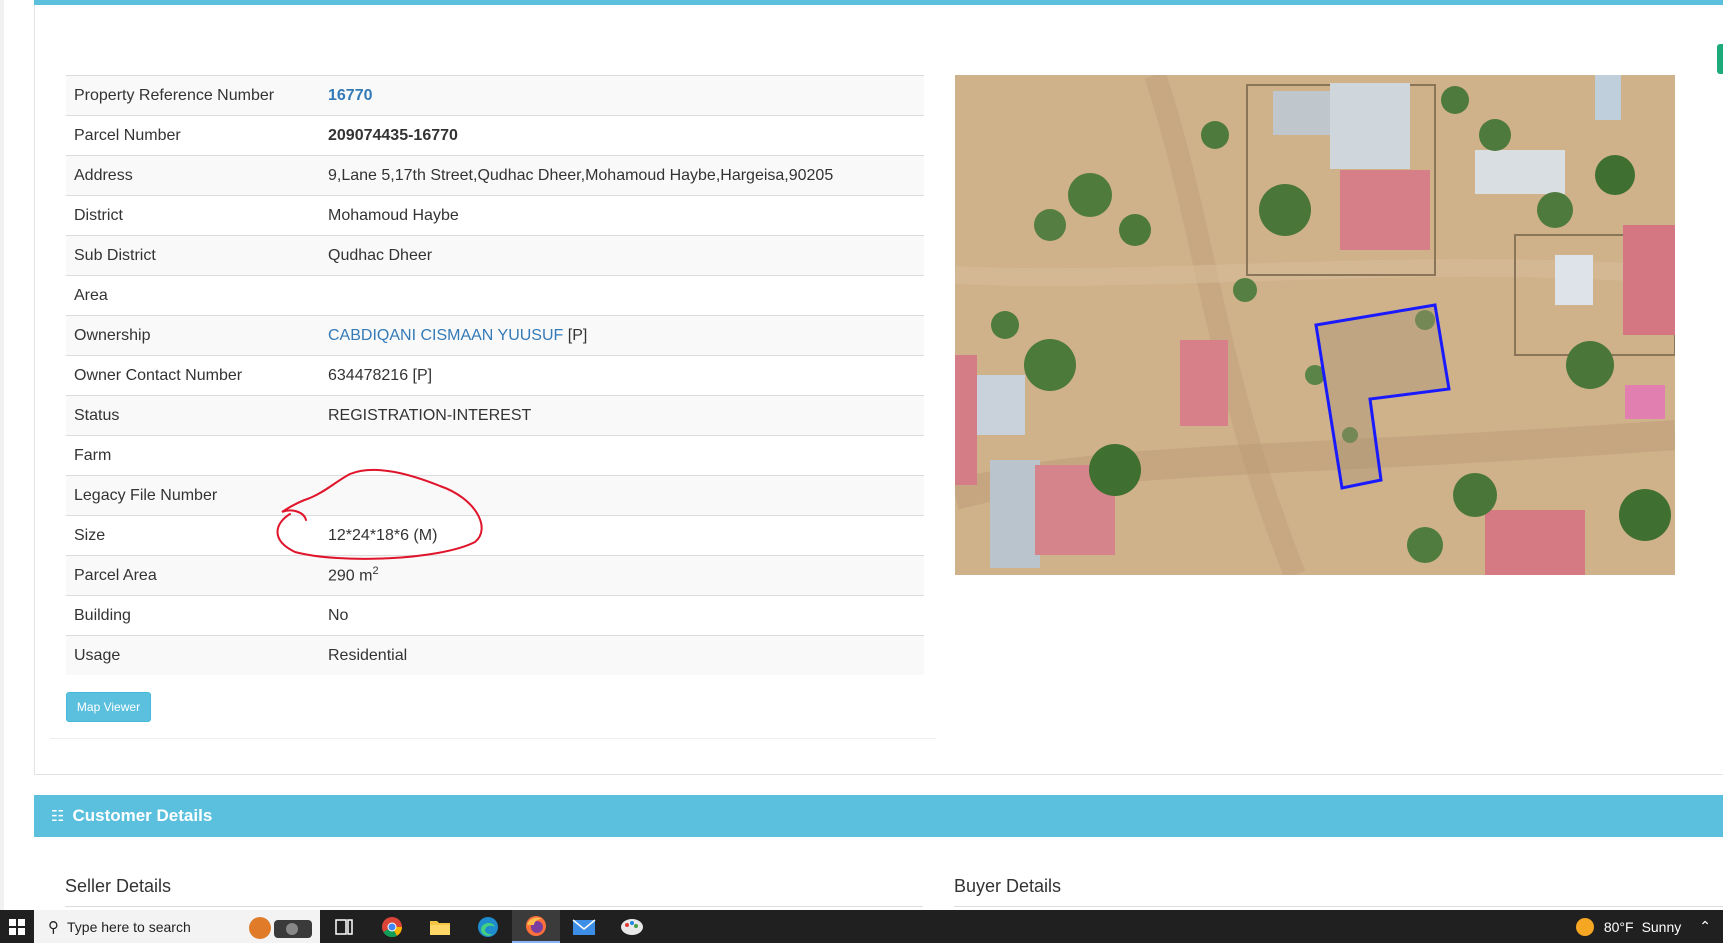  What do you see at coordinates (878, 816) in the screenshot?
I see `customer-details-header: ☷ Customer Details` at bounding box center [878, 816].